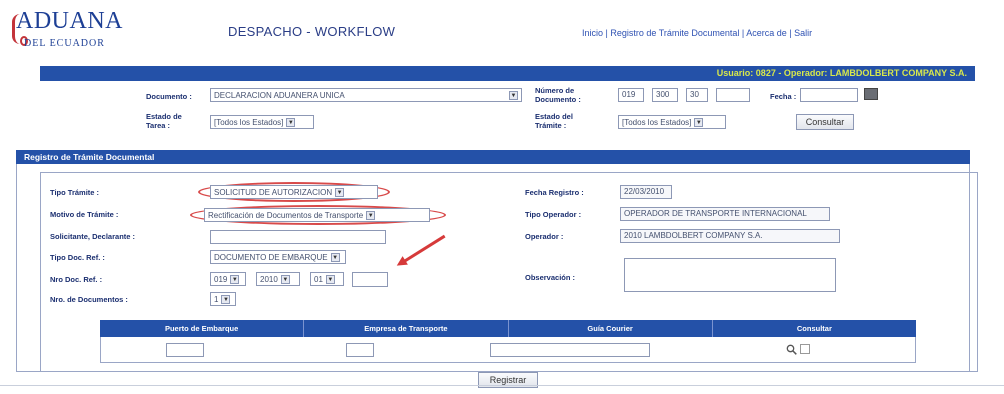 This screenshot has width=1004, height=394. Describe the element at coordinates (298, 237) in the screenshot. I see `solicitante-input` at that location.